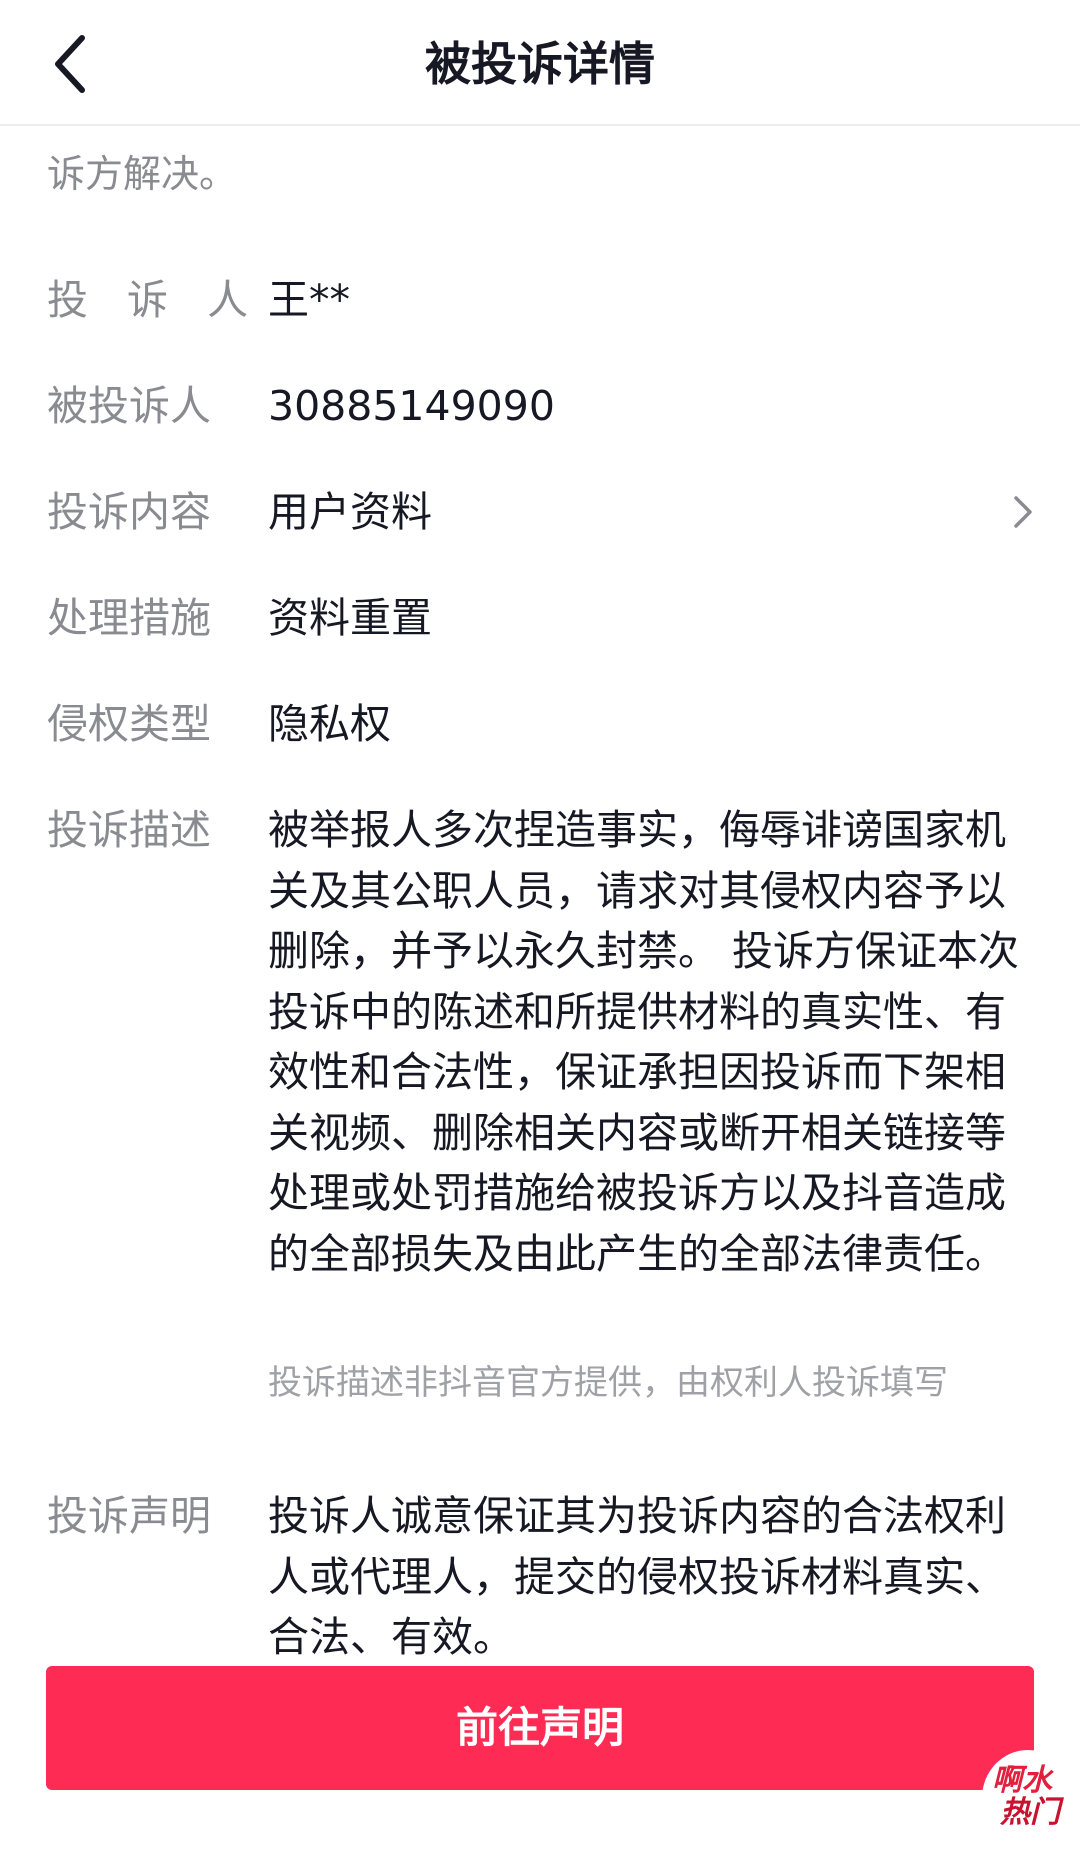 Image resolution: width=1080 pixels, height=1849 pixels. I want to click on description-note: 投诉描述非抖音官方提供，由权利人投诉填写, so click(608, 1383).